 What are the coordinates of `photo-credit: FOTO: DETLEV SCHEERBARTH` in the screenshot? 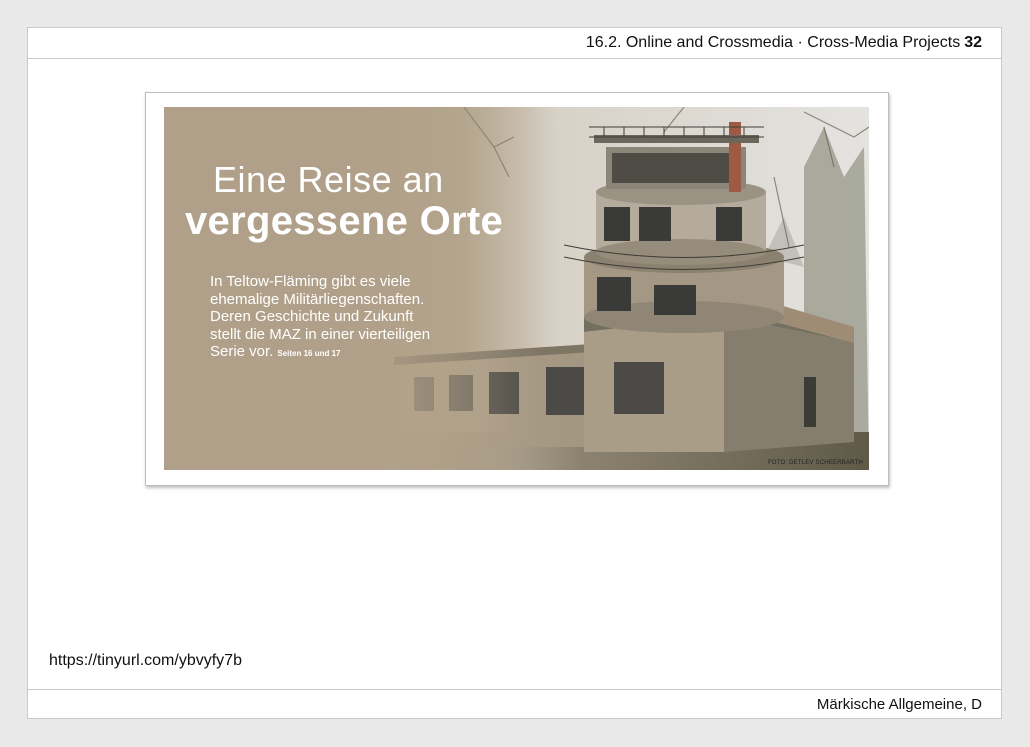 It's located at (815, 463).